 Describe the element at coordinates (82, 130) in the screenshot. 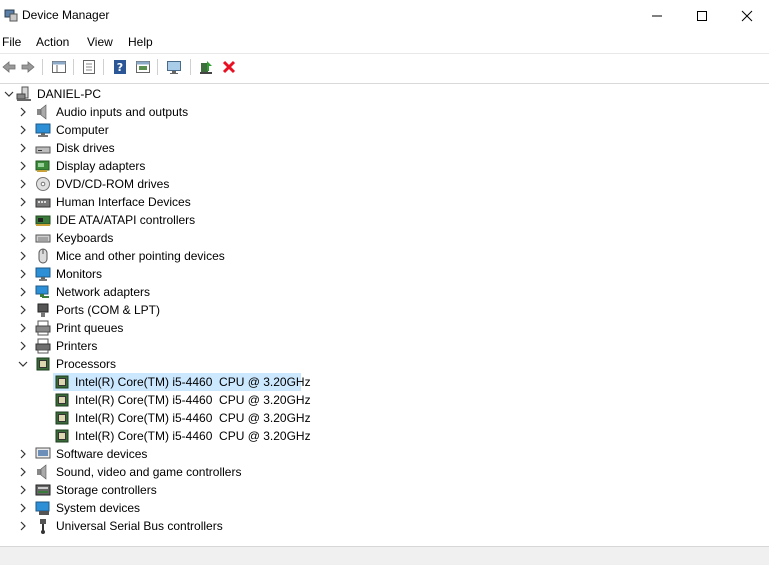

I see `tree-category-label: Computer` at that location.